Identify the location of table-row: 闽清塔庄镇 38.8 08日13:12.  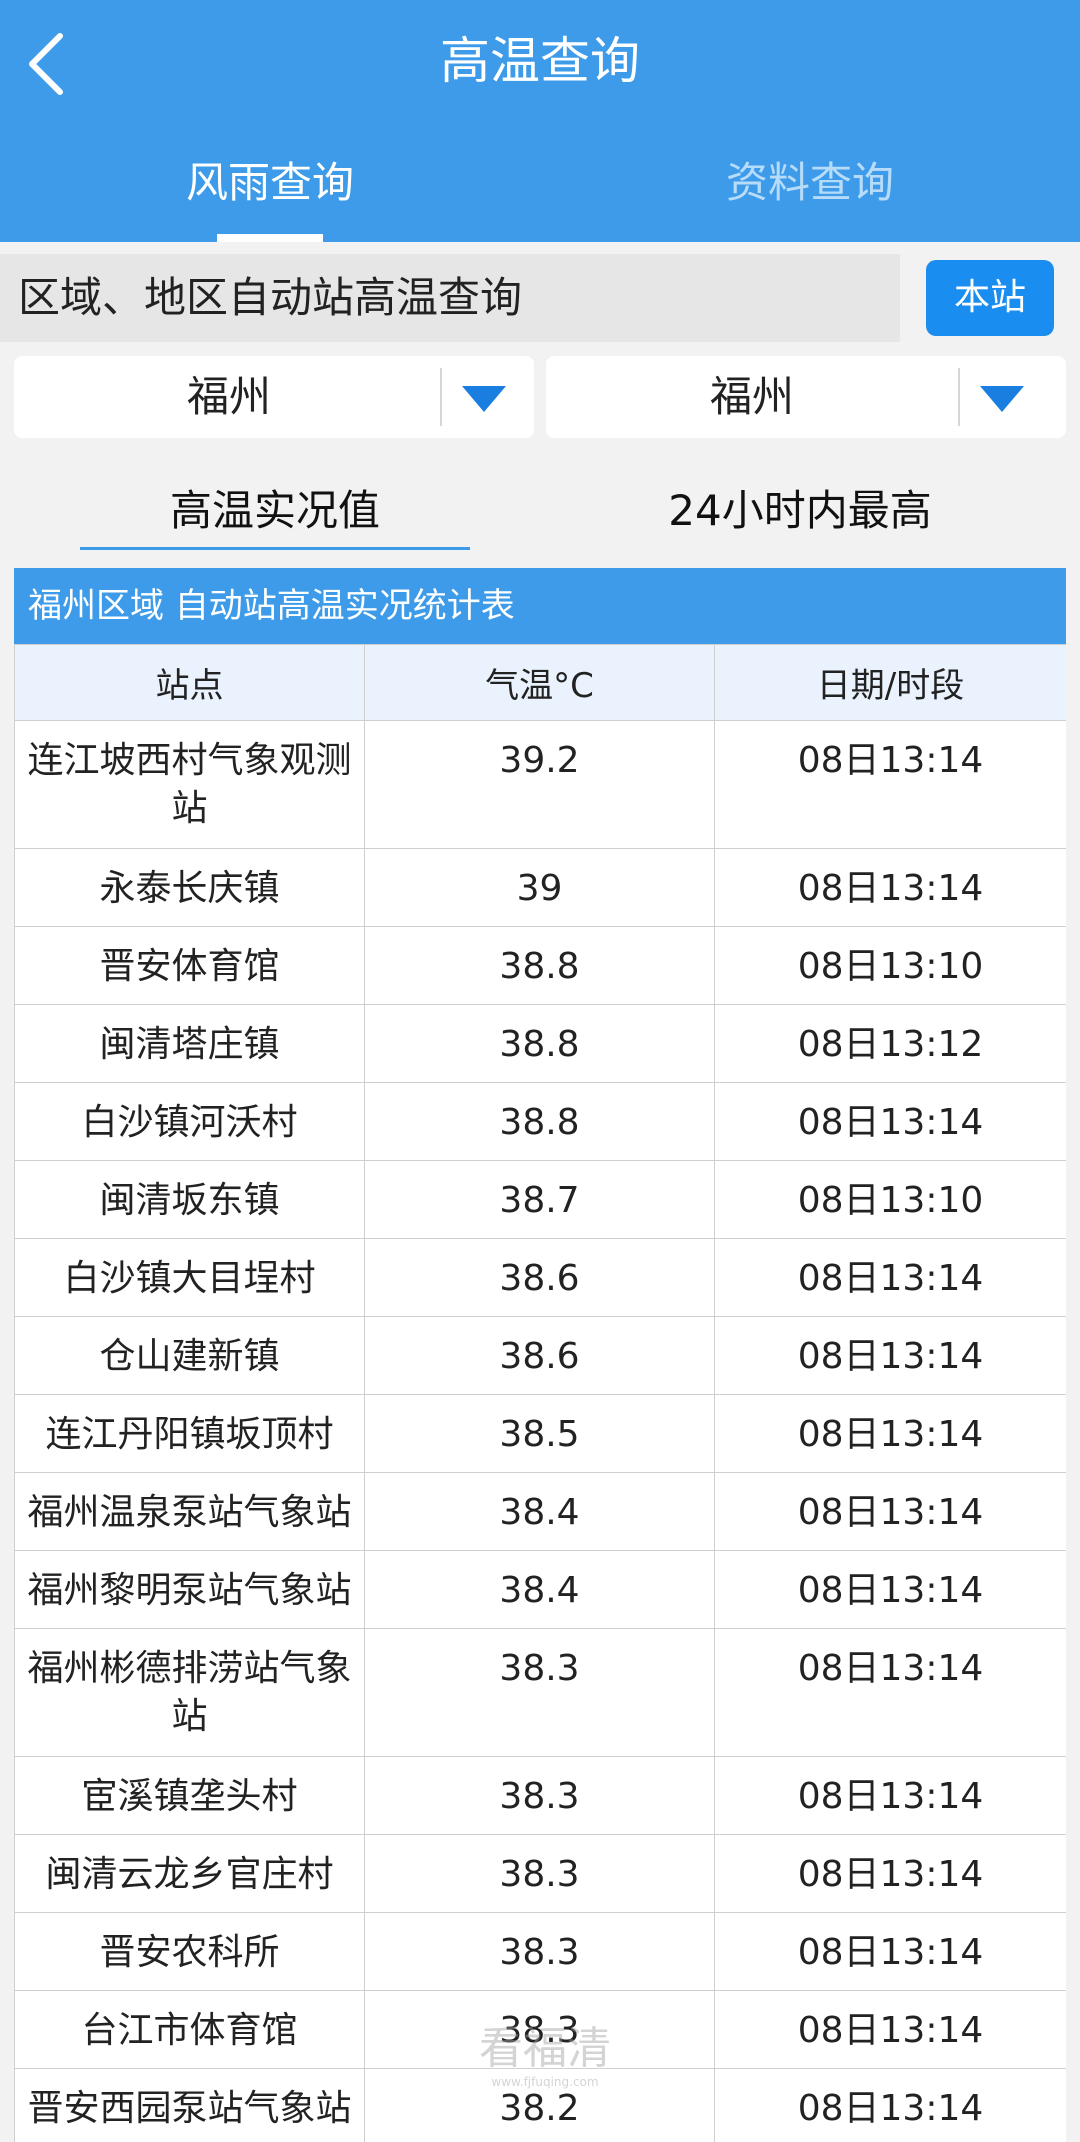
(540, 1043).